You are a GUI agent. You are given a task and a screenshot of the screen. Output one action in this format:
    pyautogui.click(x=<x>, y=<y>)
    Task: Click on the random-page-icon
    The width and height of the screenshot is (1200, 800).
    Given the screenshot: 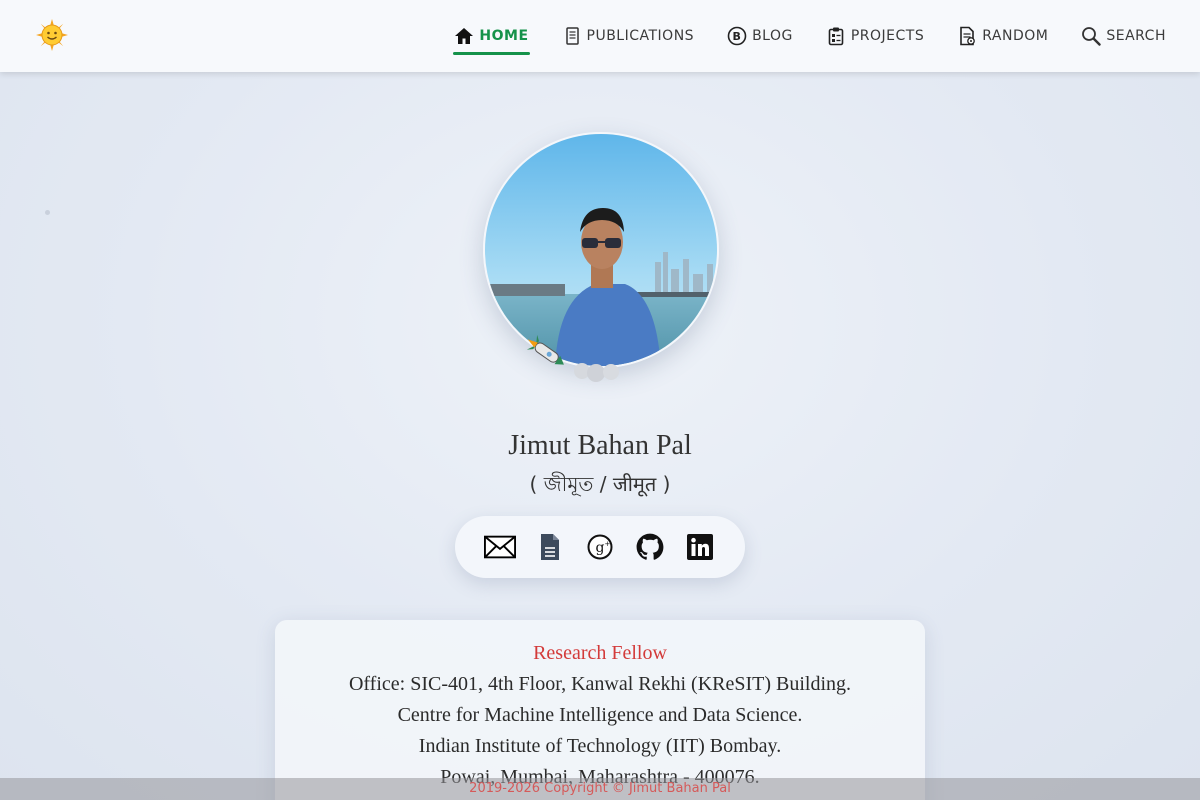 What is the action you would take?
    pyautogui.click(x=968, y=36)
    